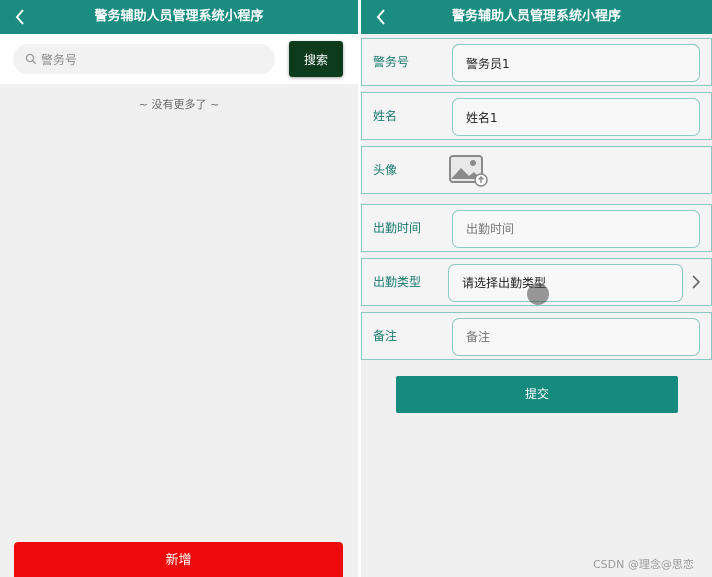  Describe the element at coordinates (391, 62) in the screenshot. I see `police-no-label: 警务号` at that location.